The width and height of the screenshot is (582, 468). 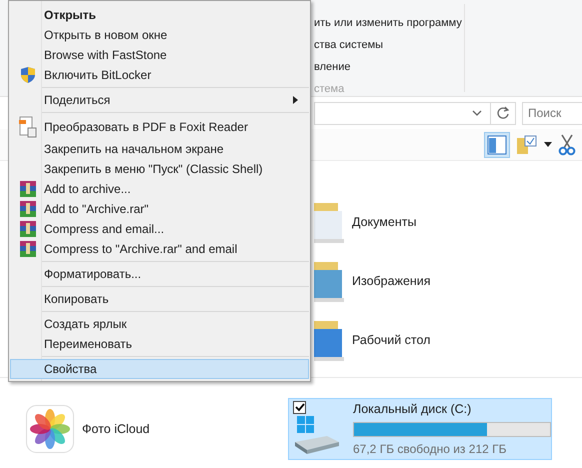 What do you see at coordinates (391, 281) in the screenshot?
I see `folder-name: Изображения` at bounding box center [391, 281].